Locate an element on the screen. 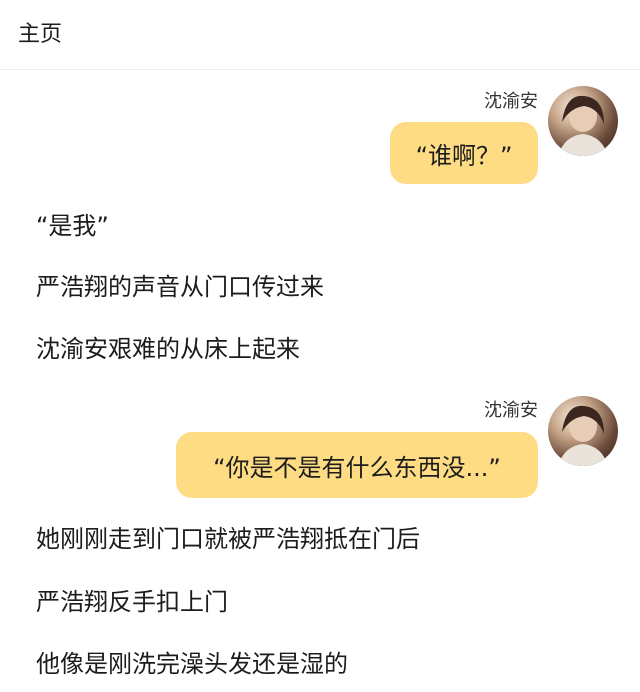 The image size is (640, 692). narration-line: 他像是刚洗完澡头发还是湿的 is located at coordinates (192, 664).